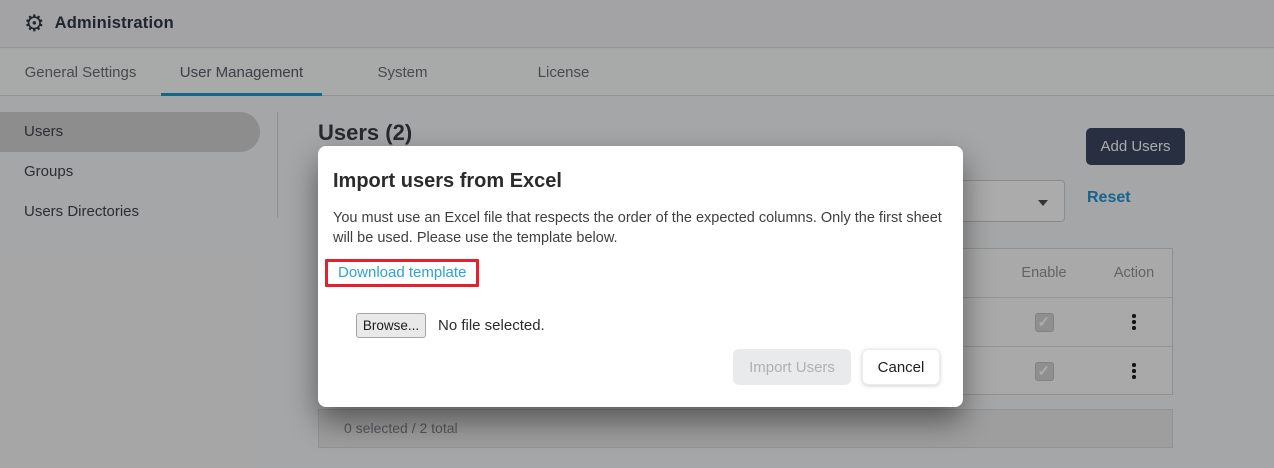 The height and width of the screenshot is (468, 1274). I want to click on modal-actions: Import Users Cancel, so click(836, 367).